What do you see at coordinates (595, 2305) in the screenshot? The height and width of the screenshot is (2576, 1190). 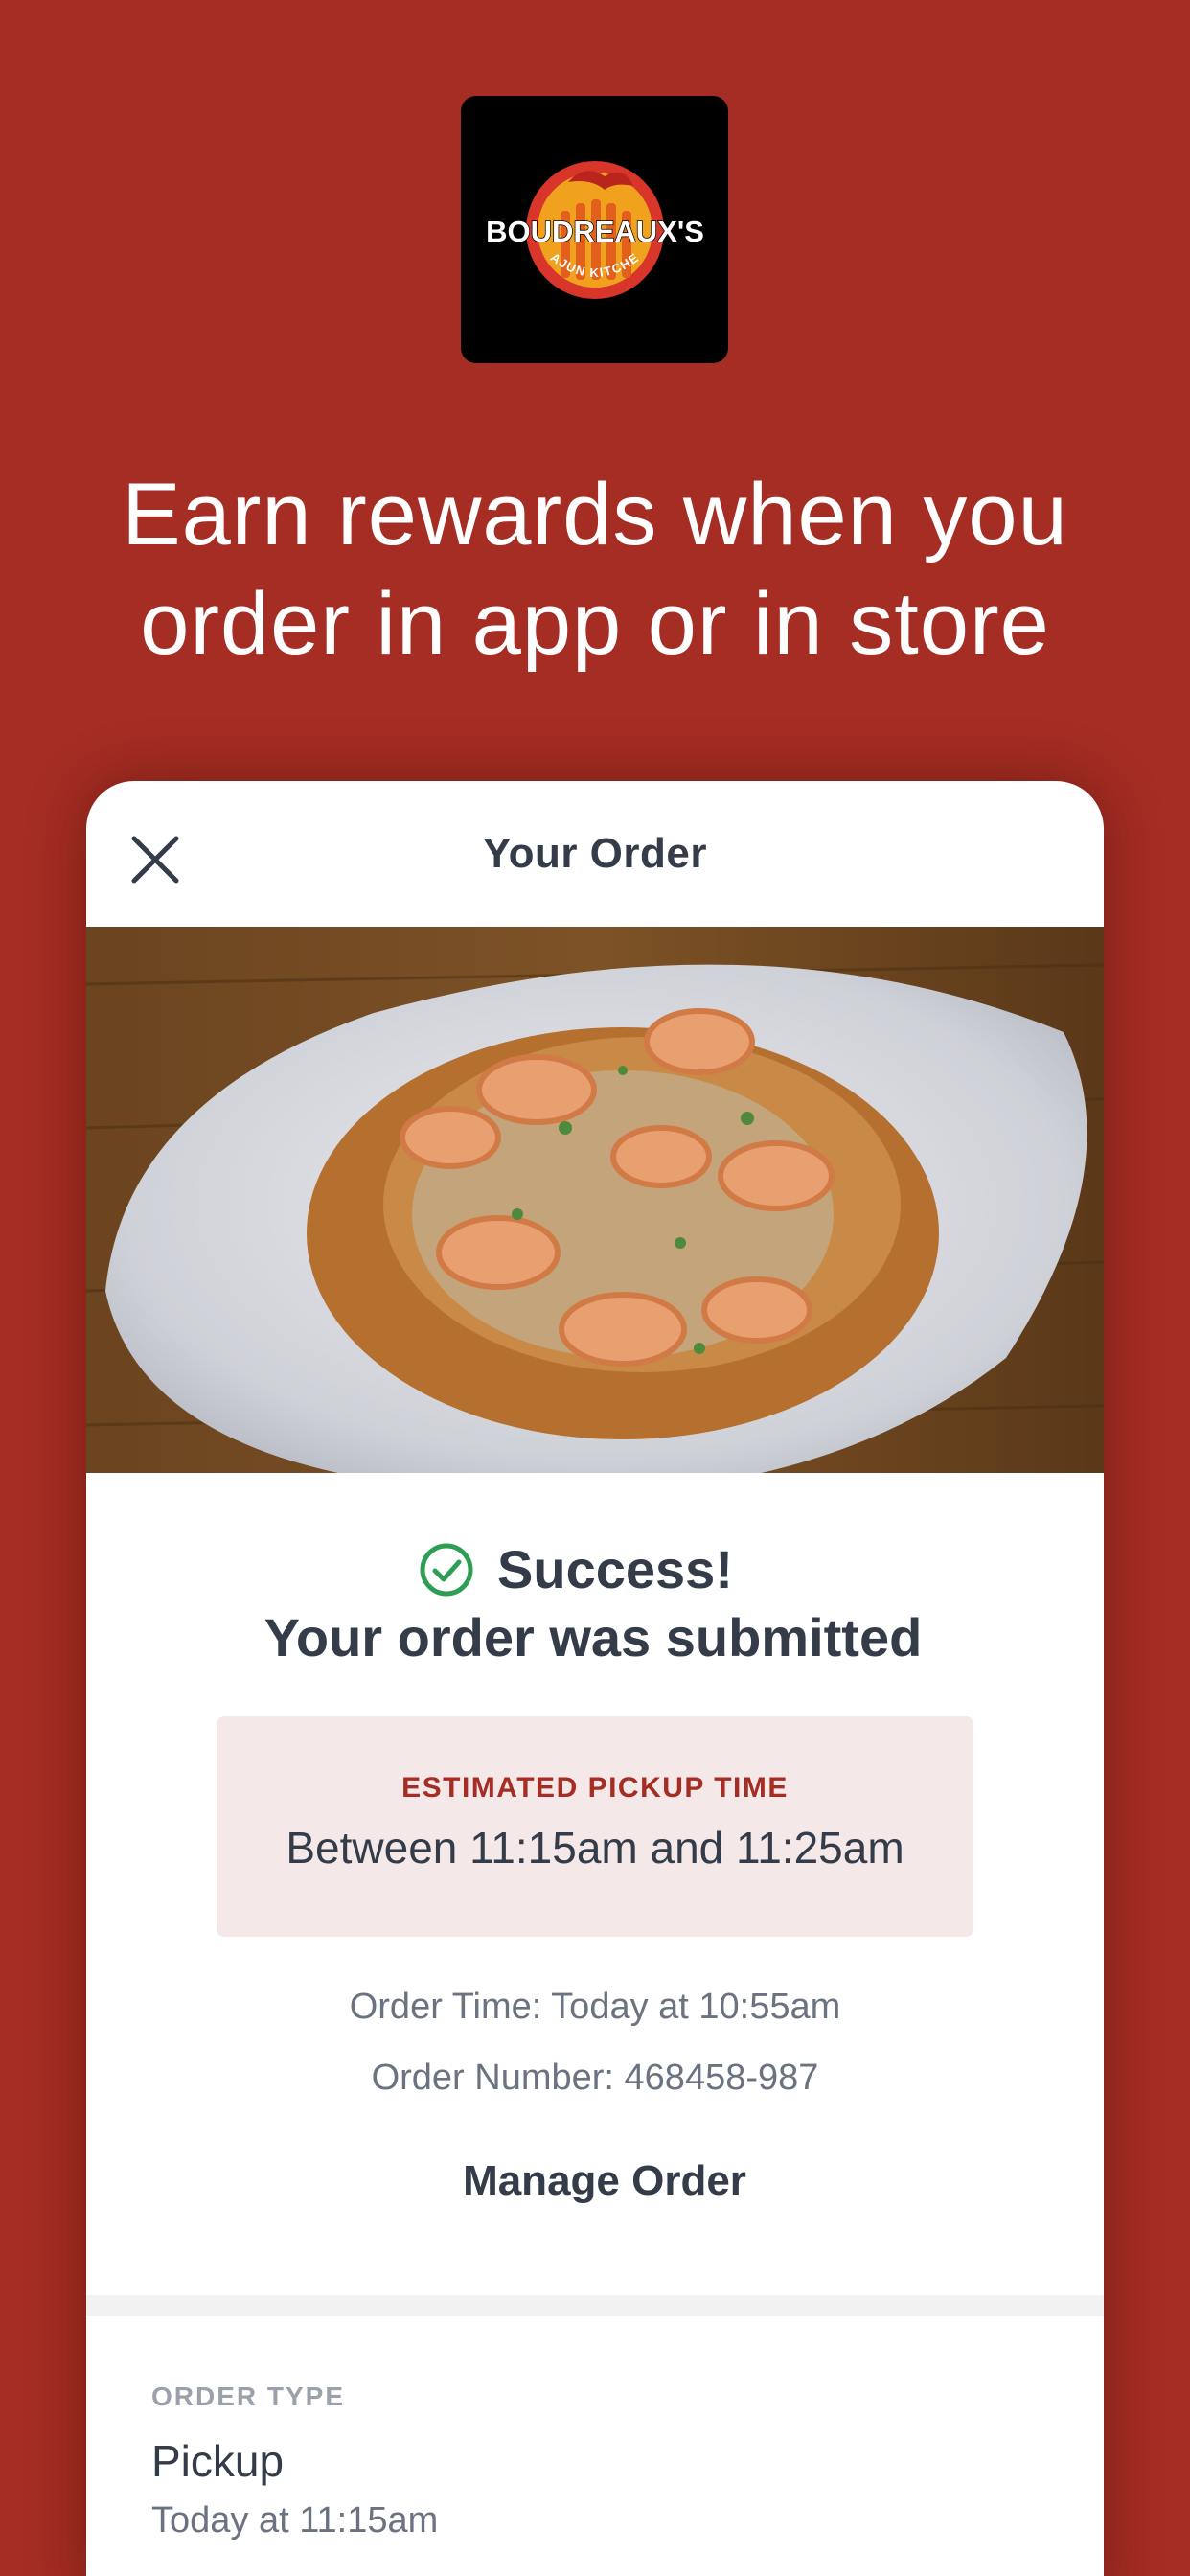 I see `section-divider` at bounding box center [595, 2305].